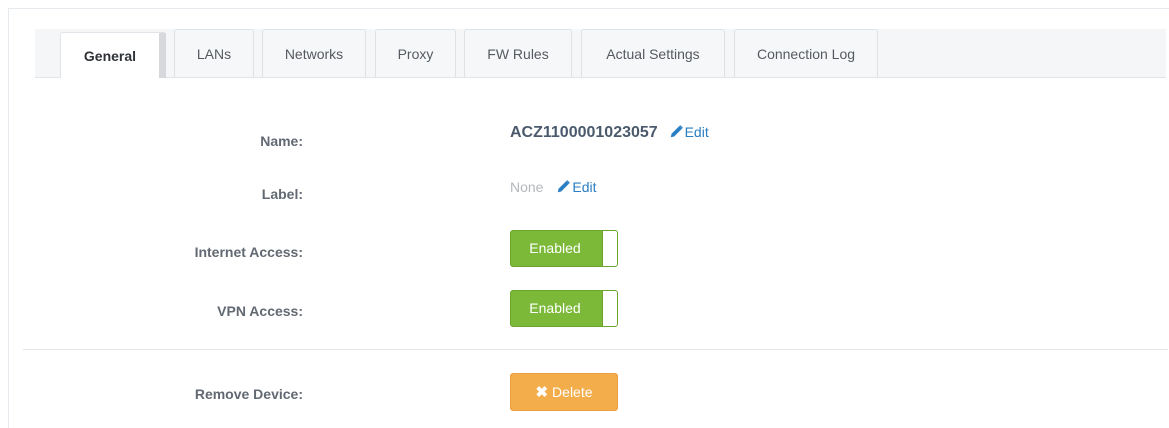  What do you see at coordinates (696, 132) in the screenshot?
I see `edit-name-label: Edit` at bounding box center [696, 132].